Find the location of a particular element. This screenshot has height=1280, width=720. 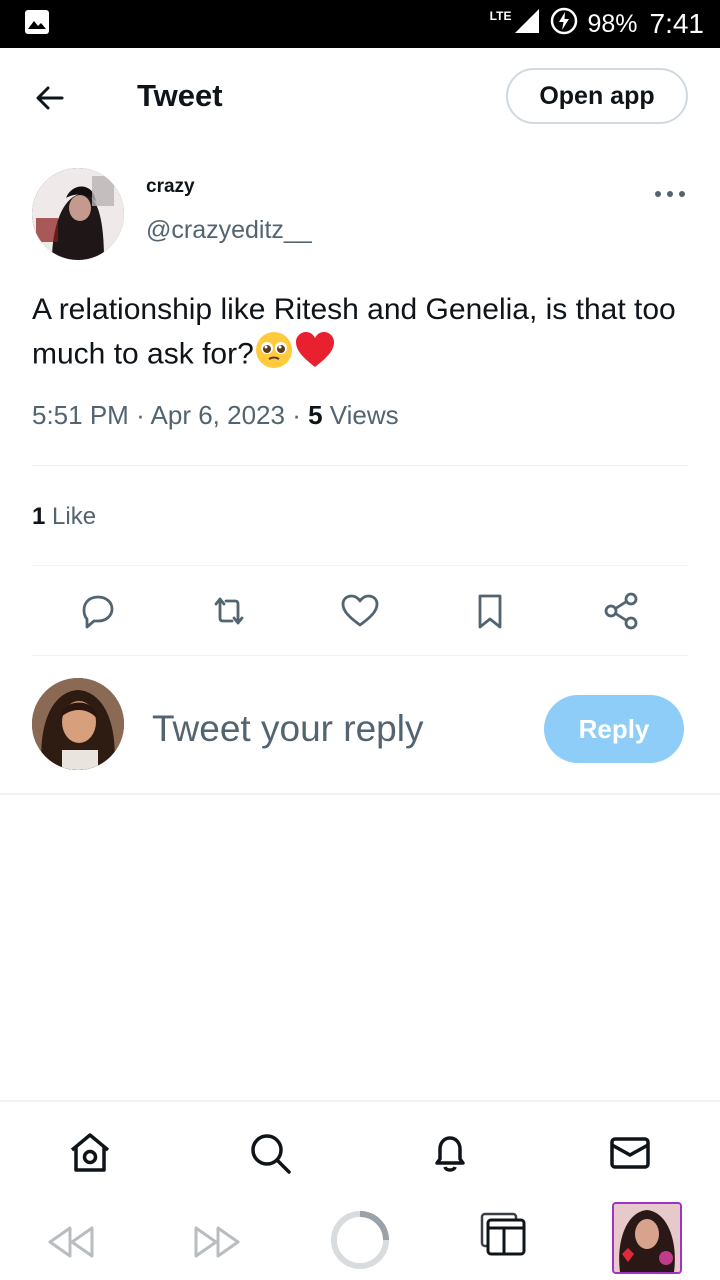

user-avatar is located at coordinates (78, 724).